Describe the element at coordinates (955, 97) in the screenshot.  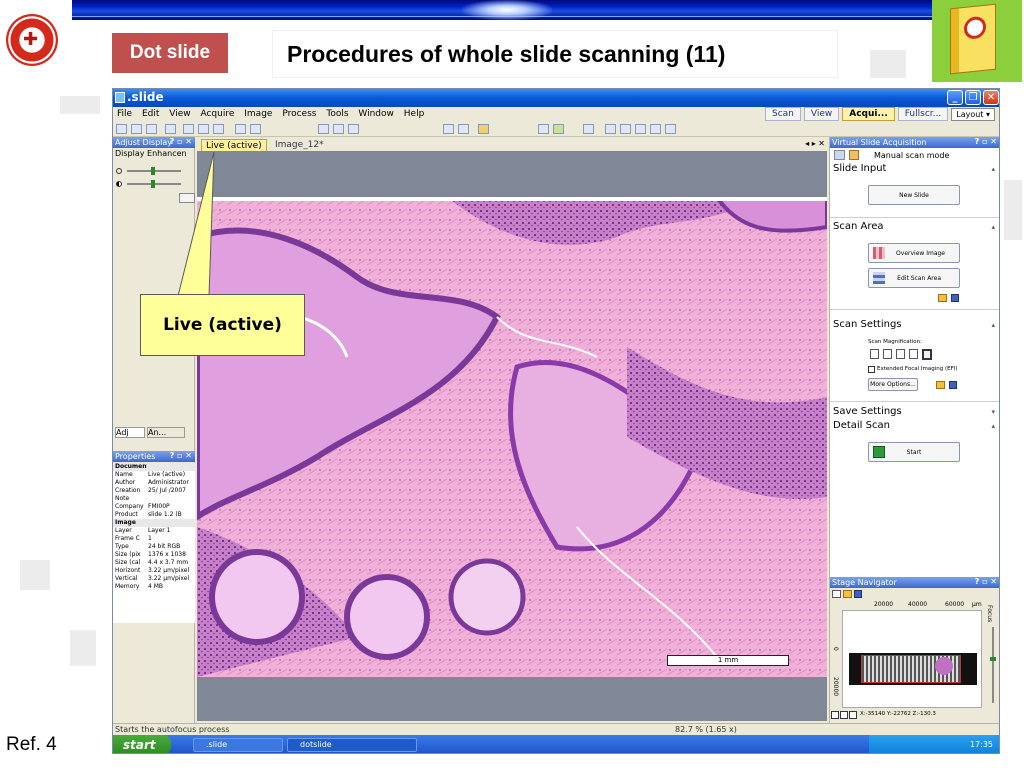
I see `minimize-button: _` at that location.